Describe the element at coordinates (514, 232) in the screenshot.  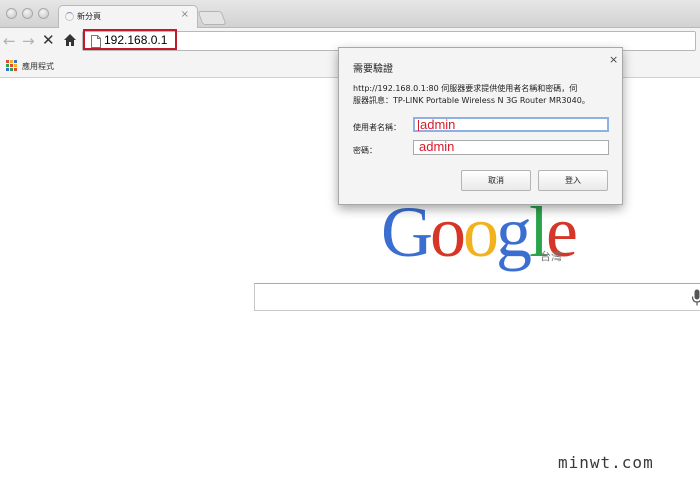
I see `logo-letter-g2: g` at that location.